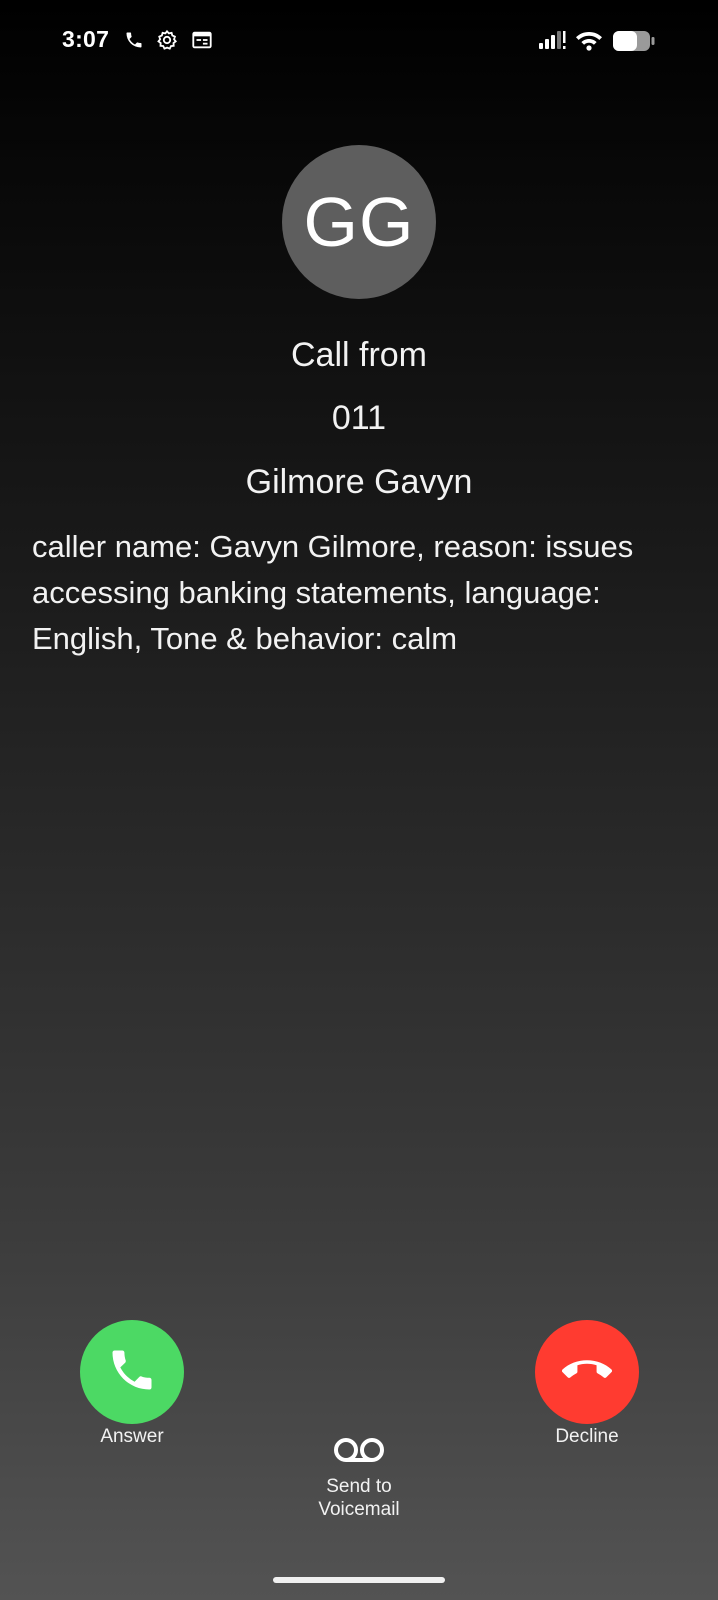  I want to click on answer-label: Answer, so click(132, 1436).